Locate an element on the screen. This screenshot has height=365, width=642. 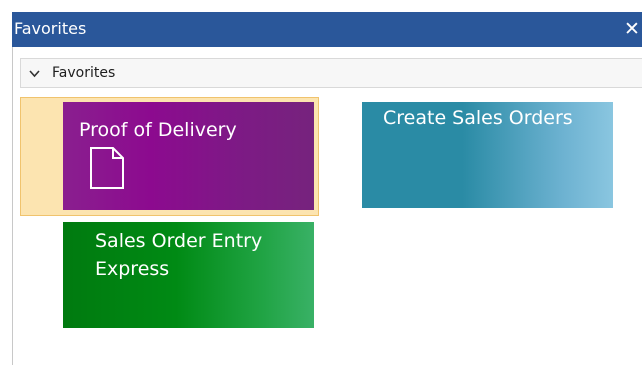
tile-sales-order-entry-express: Sales Order Entry Express is located at coordinates (188, 275).